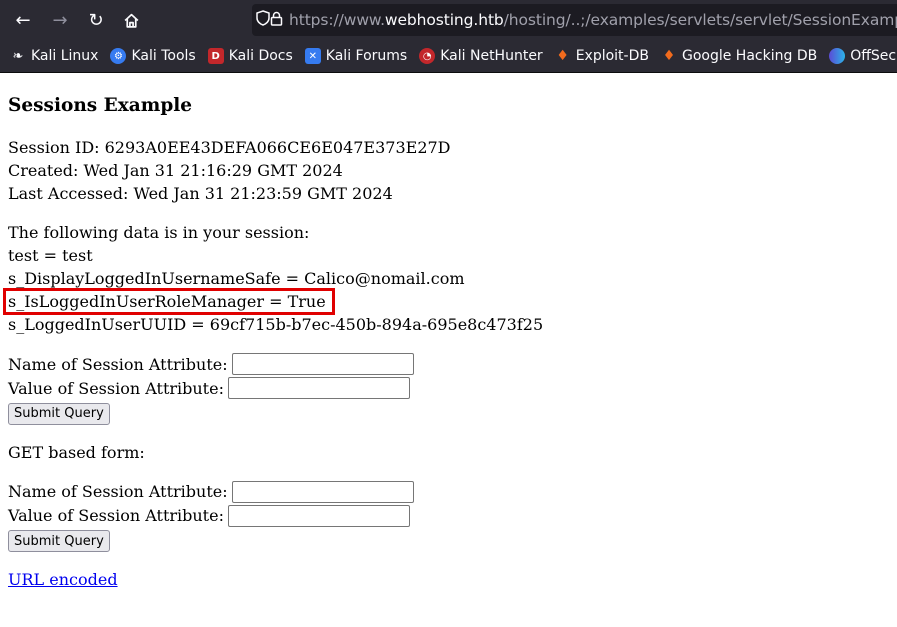  I want to click on bookmark-kali-forums: ✕ Kali Forums, so click(356, 56).